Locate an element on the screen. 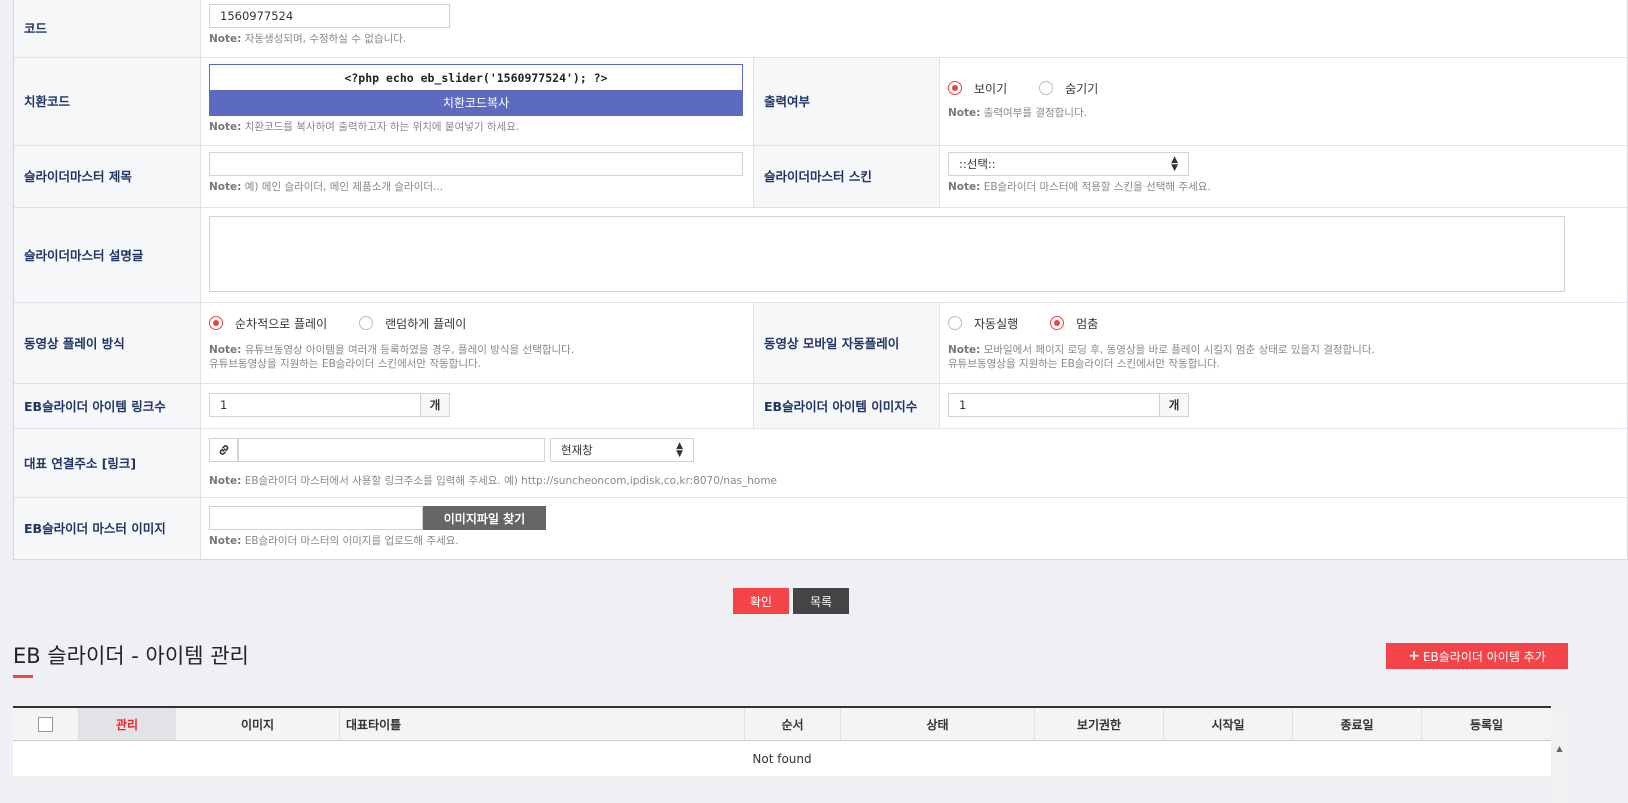 This screenshot has height=803, width=1628. label-output: 출력여부 is located at coordinates (846, 101).